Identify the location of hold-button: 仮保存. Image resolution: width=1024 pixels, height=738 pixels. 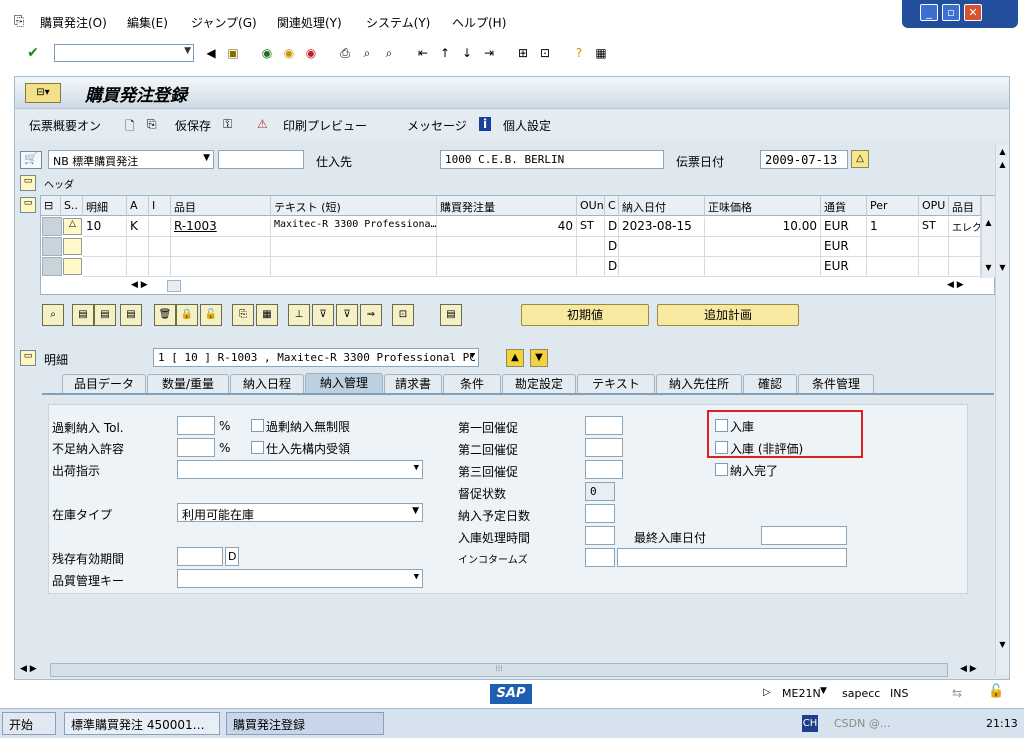
(193, 125).